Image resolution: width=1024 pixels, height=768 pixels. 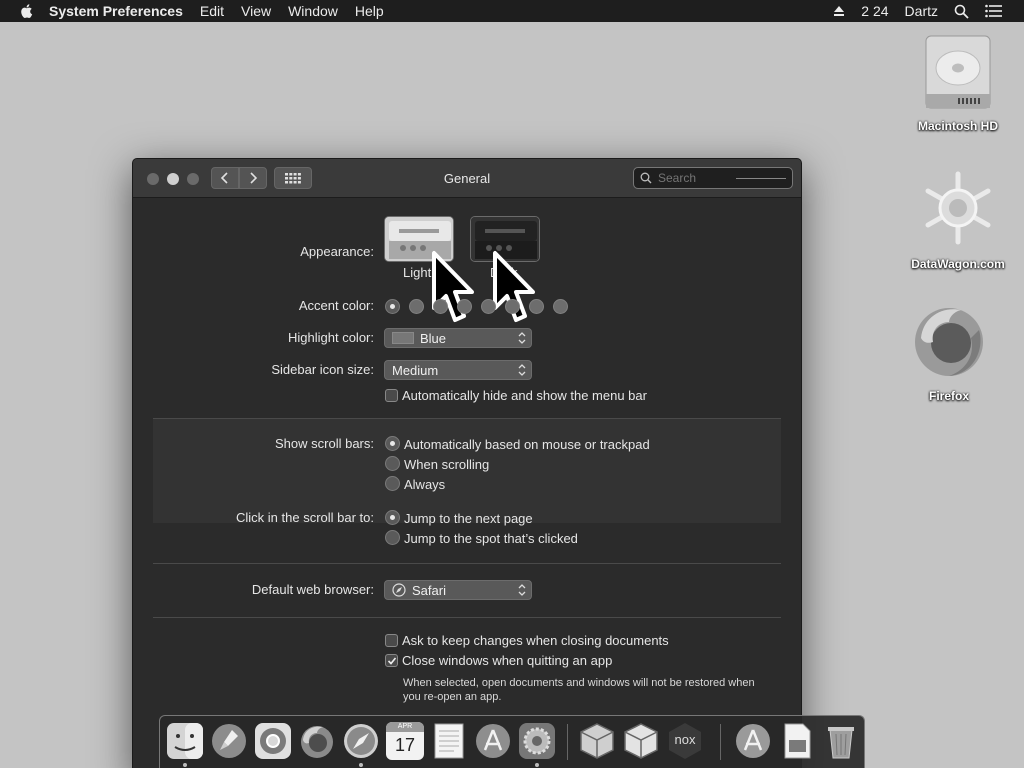 What do you see at coordinates (229, 741) in the screenshot?
I see `launchpad-icon` at bounding box center [229, 741].